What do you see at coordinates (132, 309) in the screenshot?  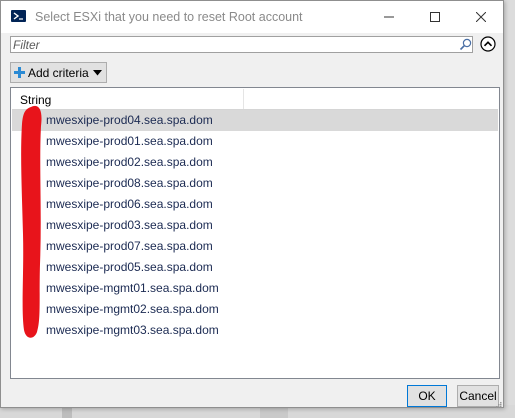 I see `list-item-text: mwesxipe-mgmt02.sea.spa.dom` at bounding box center [132, 309].